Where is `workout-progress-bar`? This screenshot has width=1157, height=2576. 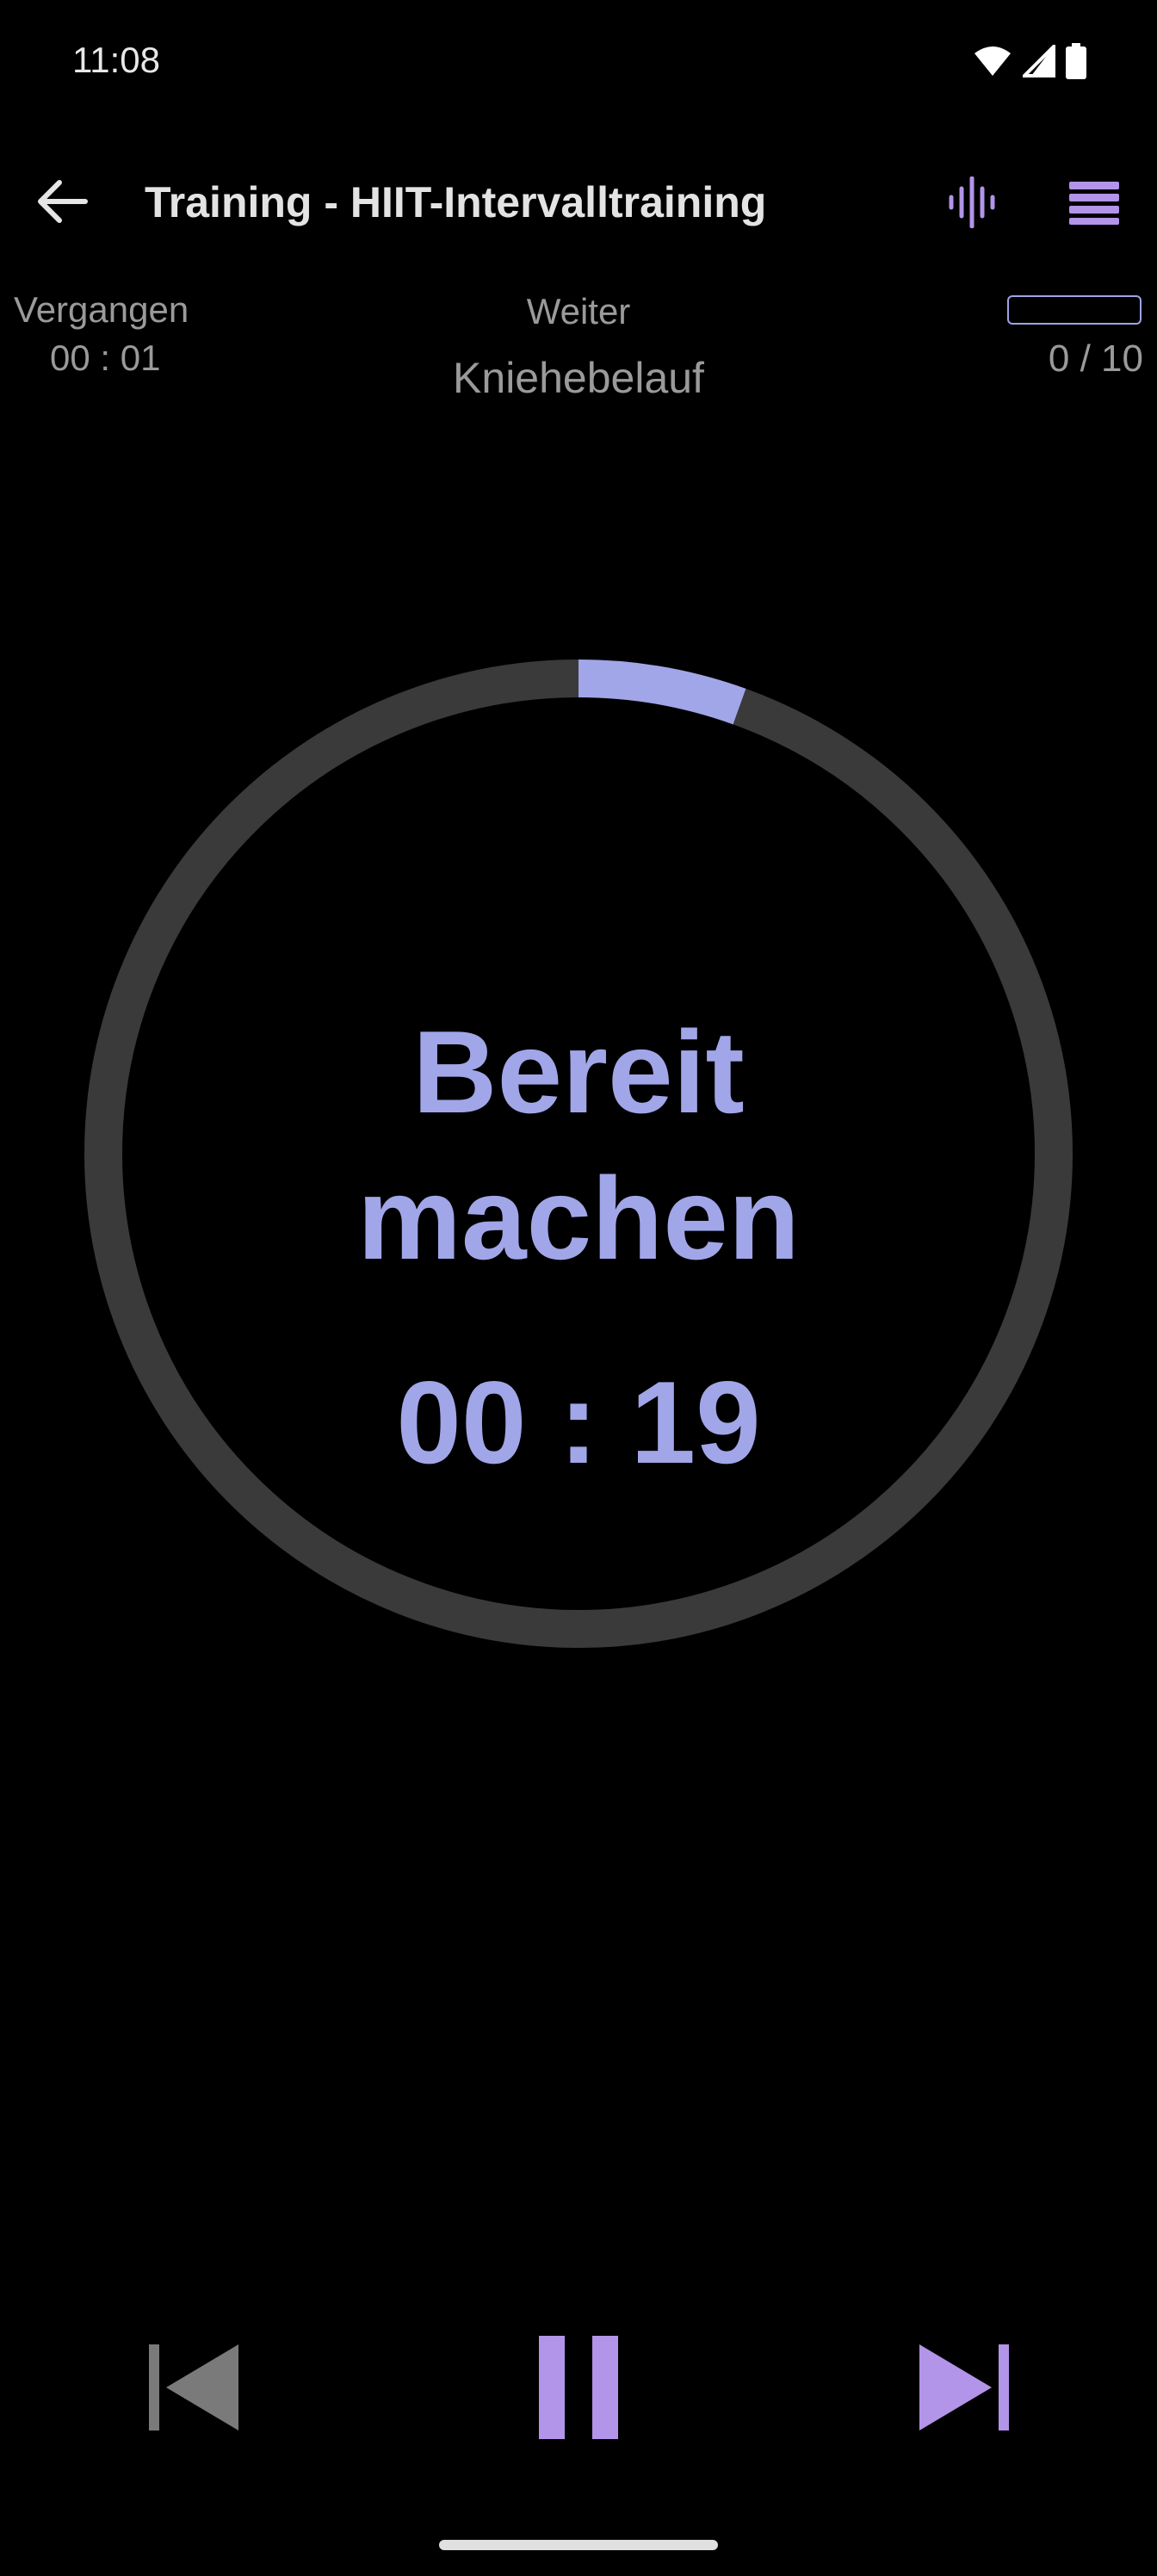 workout-progress-bar is located at coordinates (1075, 310).